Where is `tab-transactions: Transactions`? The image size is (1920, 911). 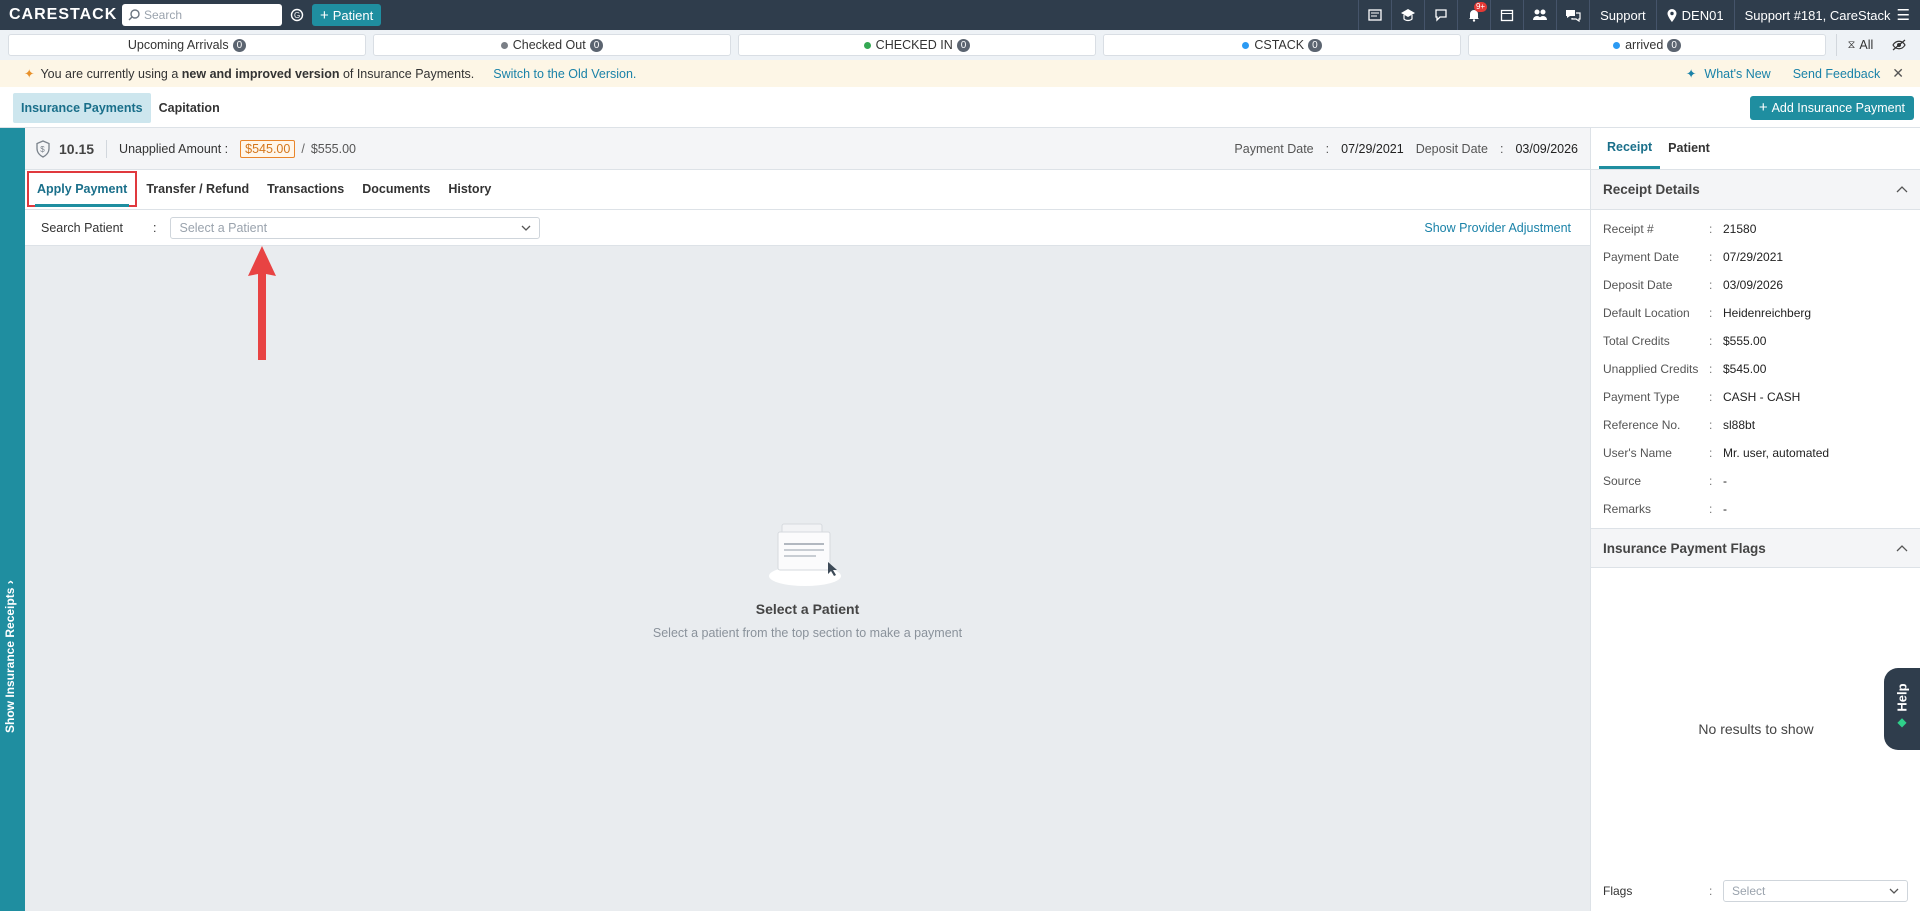 tab-transactions: Transactions is located at coordinates (305, 189).